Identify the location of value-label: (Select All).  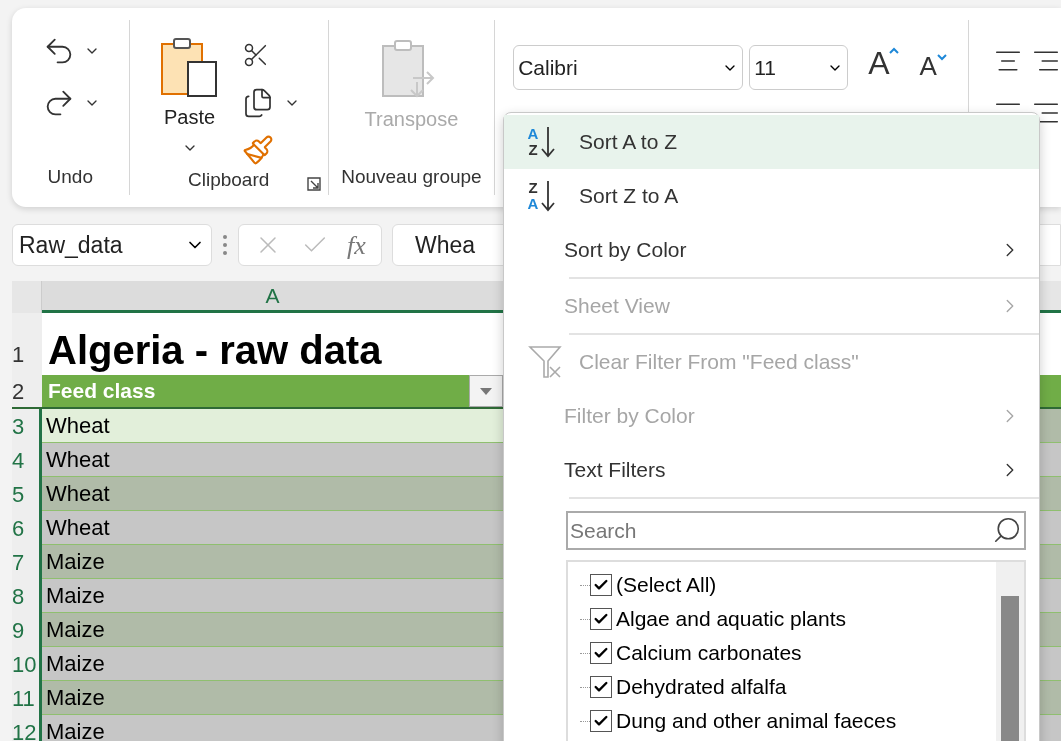
(666, 585).